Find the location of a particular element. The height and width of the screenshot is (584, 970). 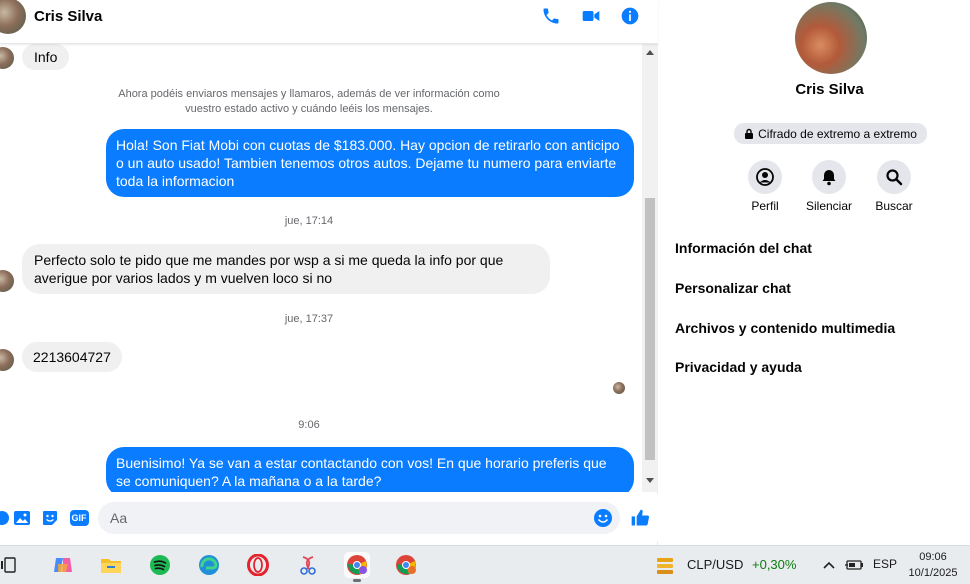

clock-date: 10/1/2025 is located at coordinates (933, 573).